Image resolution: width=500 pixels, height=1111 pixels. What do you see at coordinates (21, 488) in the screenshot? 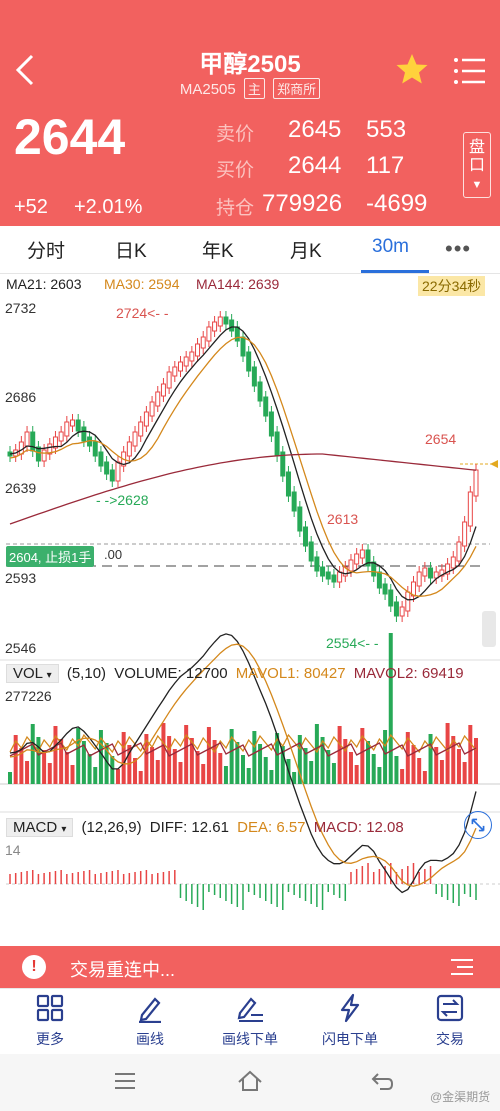
I see `y-label: 2639` at bounding box center [21, 488].